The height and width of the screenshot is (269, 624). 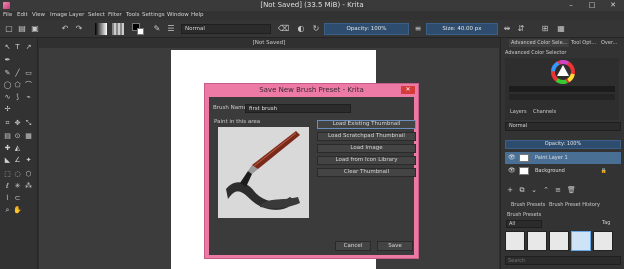 I want to click on preserve-alpha-icon: ◐, so click(x=301, y=29).